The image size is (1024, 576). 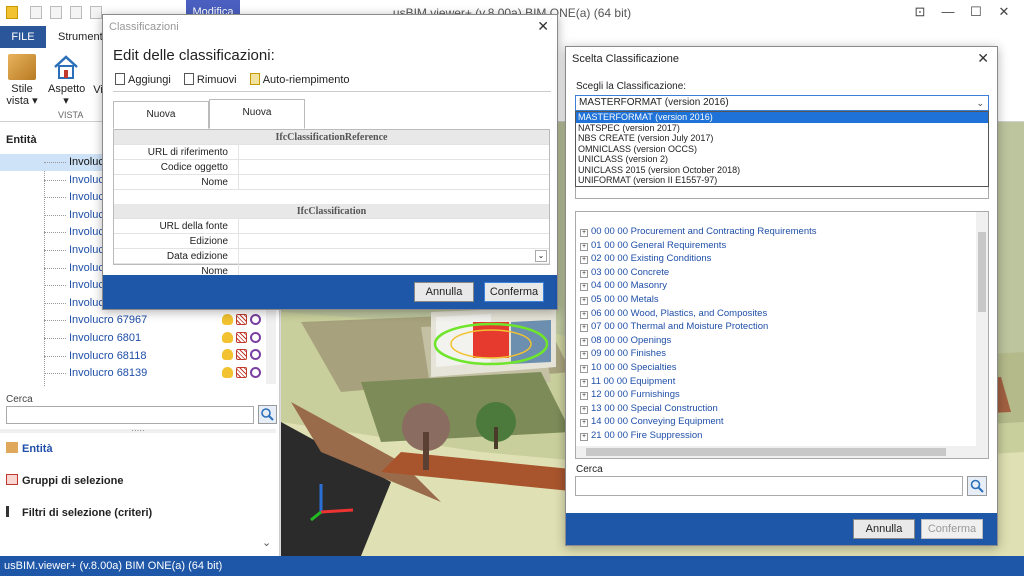 I want to click on classification-select: MASTERFORMAT (version 2016) ⌄, so click(x=782, y=103).